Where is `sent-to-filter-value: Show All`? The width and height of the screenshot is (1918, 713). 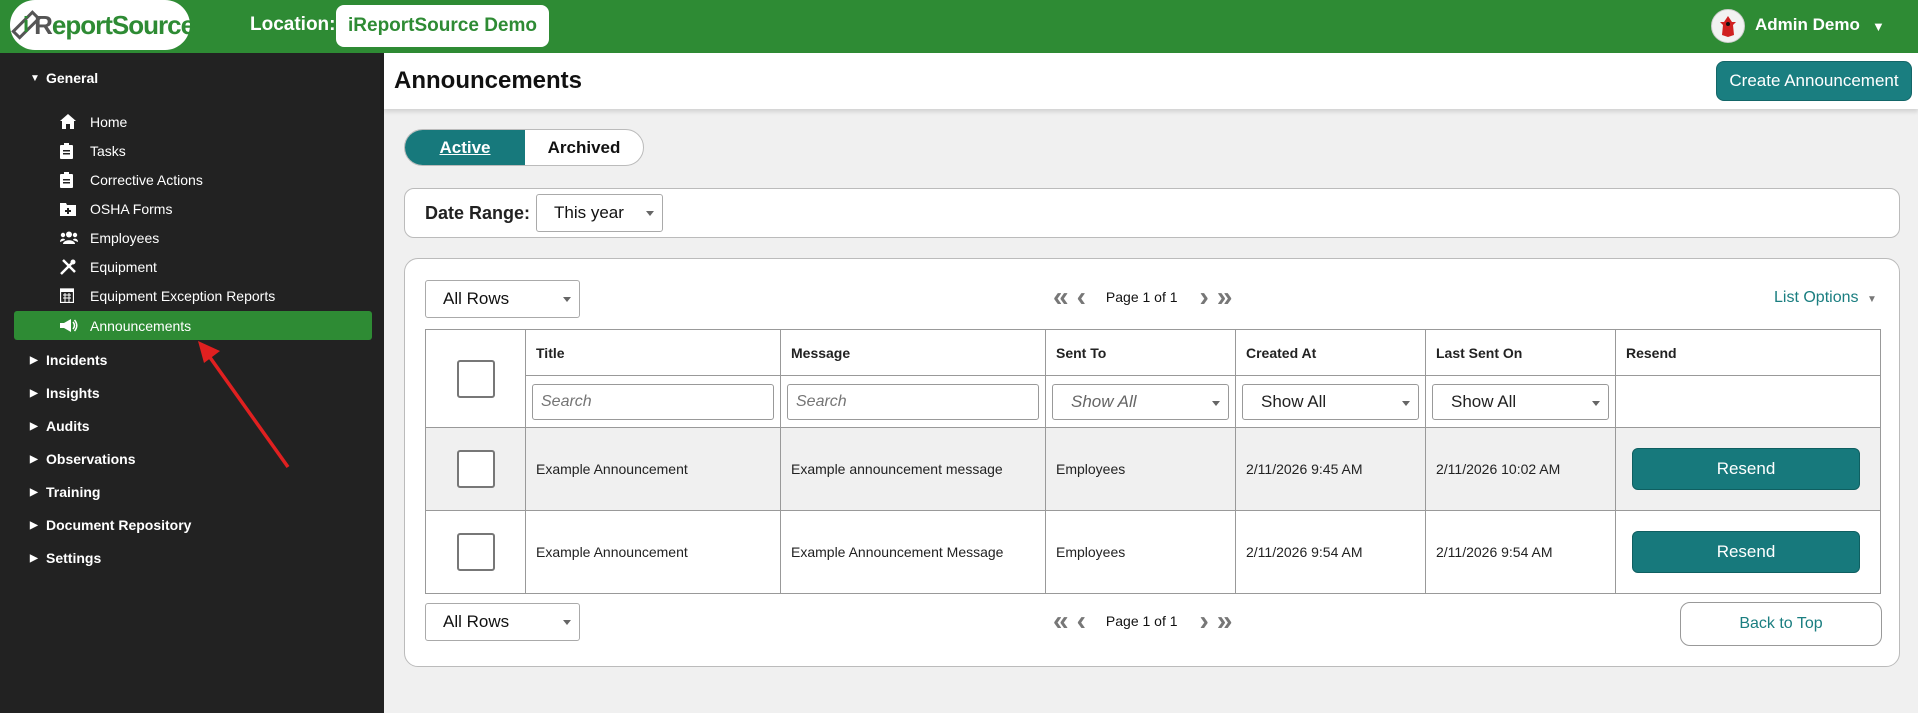
sent-to-filter-value: Show All is located at coordinates (1104, 401).